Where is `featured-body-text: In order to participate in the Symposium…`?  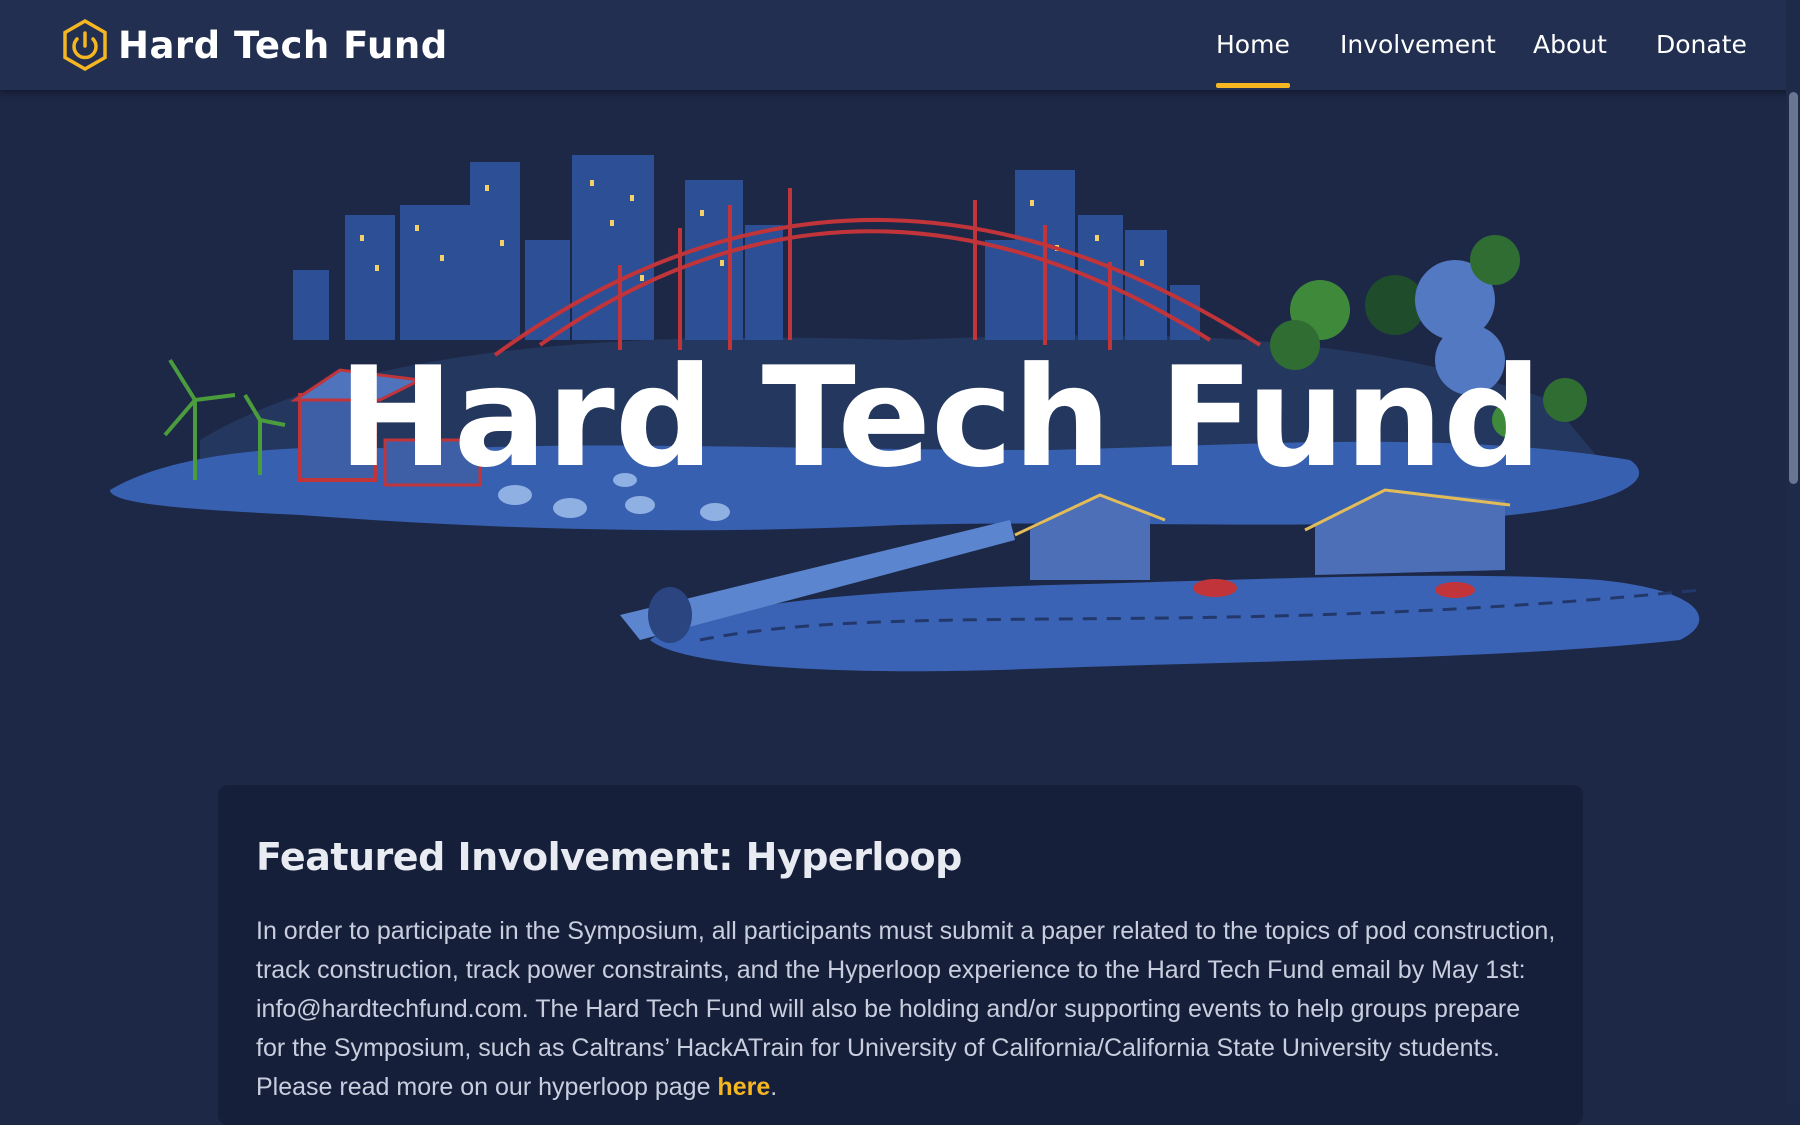 featured-body-text: In order to participate in the Symposium… is located at coordinates (906, 1009).